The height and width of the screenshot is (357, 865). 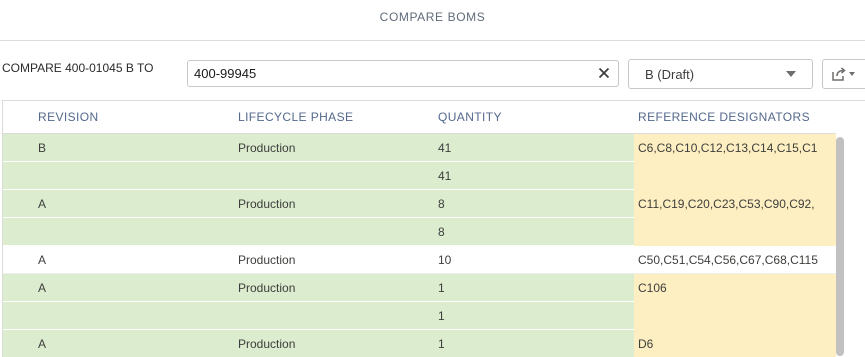 I want to click on column-header-reference-designators: REFERENCE DESIGNATORS, so click(x=724, y=117).